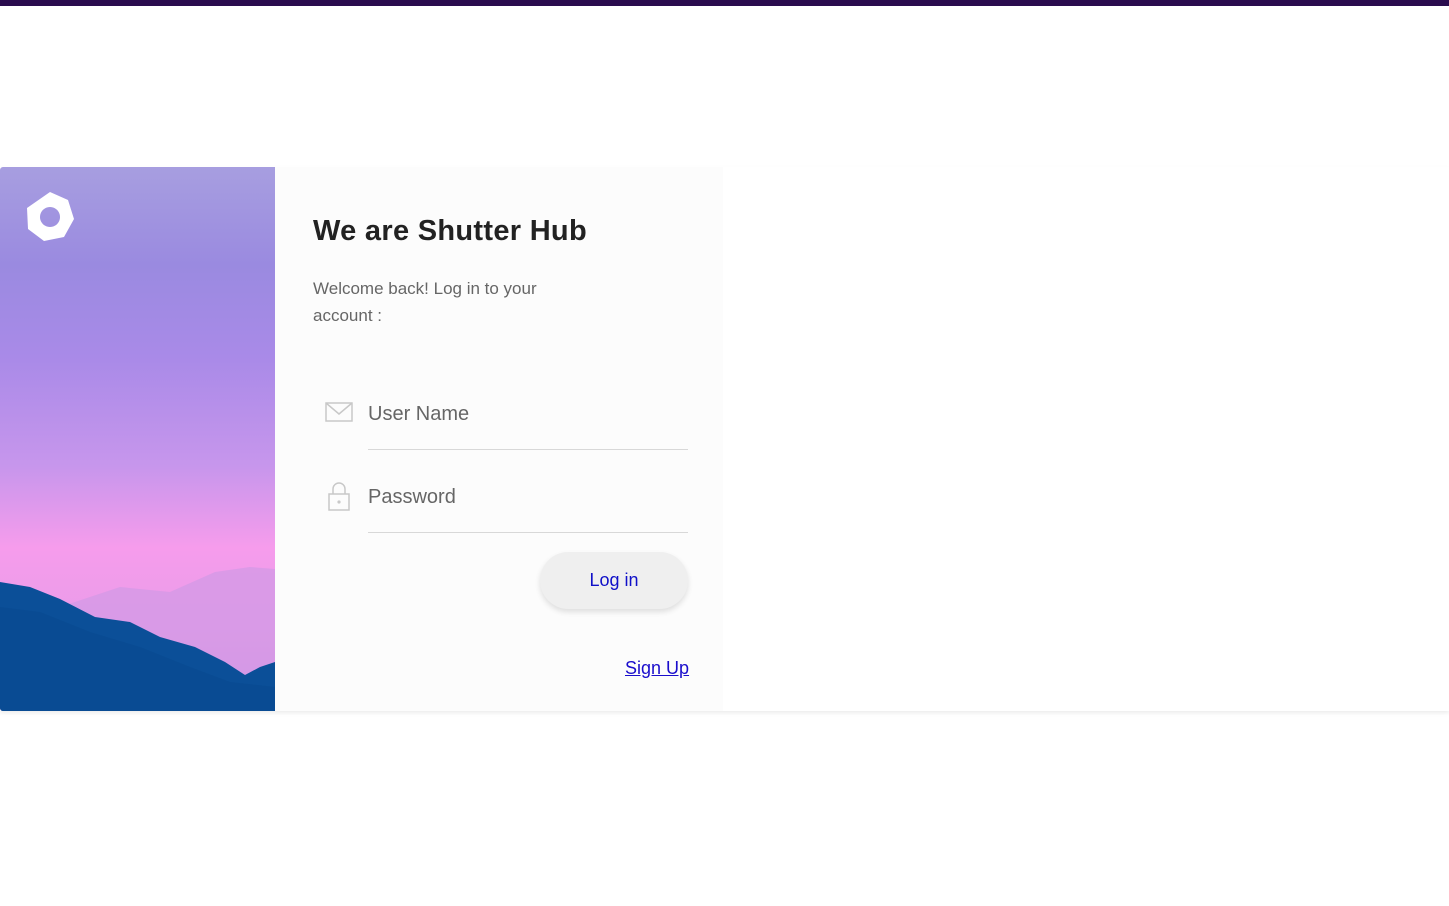  What do you see at coordinates (450, 231) in the screenshot?
I see `page-title: We are Shutter Hub` at bounding box center [450, 231].